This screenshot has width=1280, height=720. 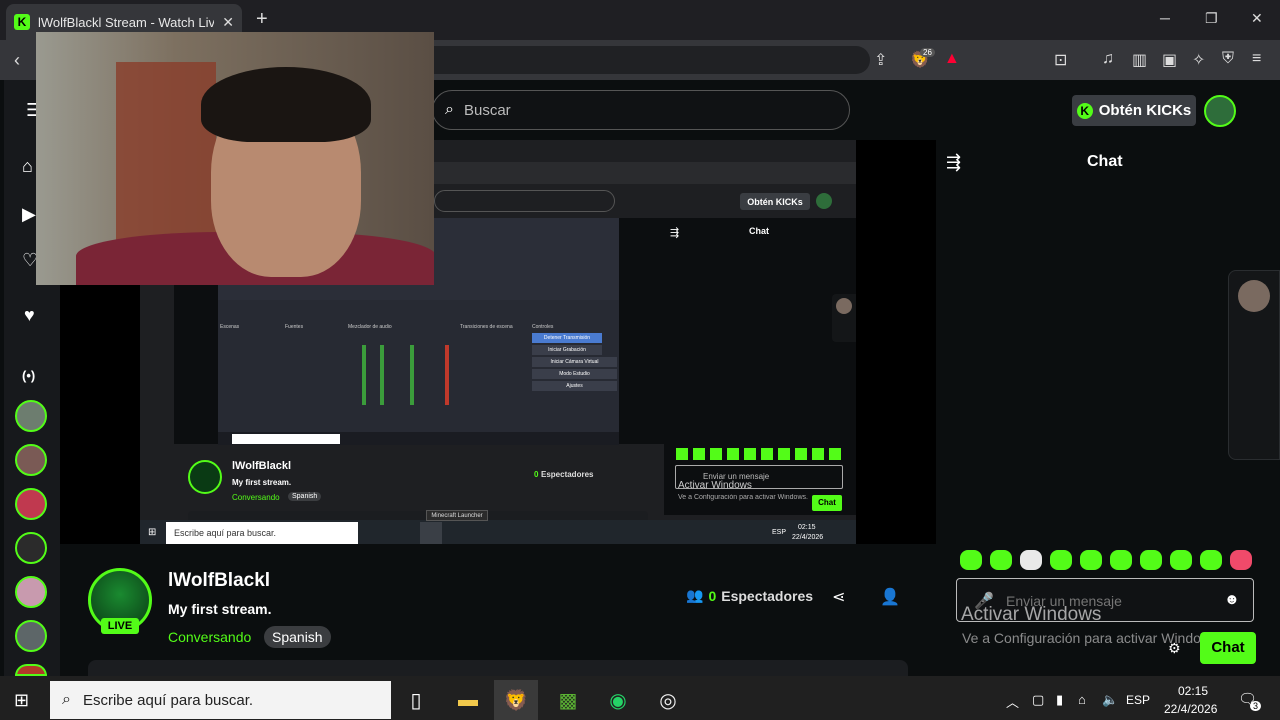 I want to click on nested-viewers-label: Espectadores, so click(x=567, y=474).